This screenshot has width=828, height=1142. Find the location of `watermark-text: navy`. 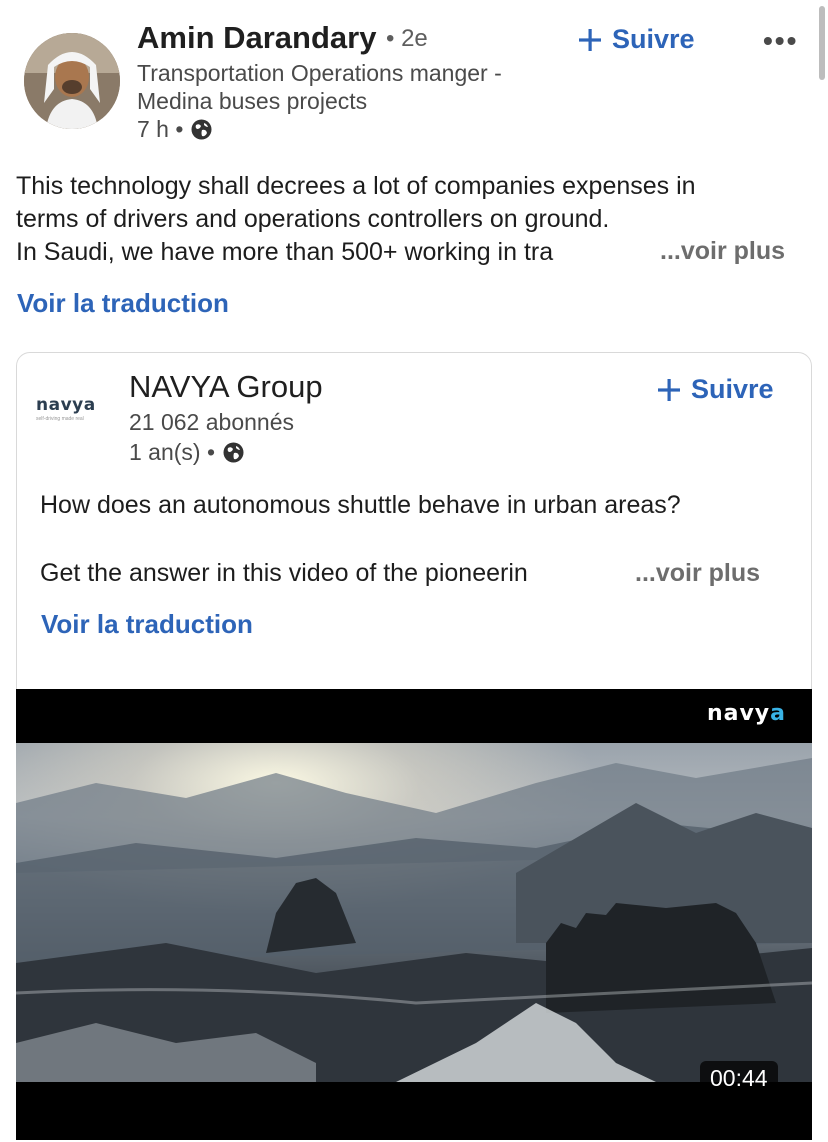

watermark-text: navy is located at coordinates (738, 713).